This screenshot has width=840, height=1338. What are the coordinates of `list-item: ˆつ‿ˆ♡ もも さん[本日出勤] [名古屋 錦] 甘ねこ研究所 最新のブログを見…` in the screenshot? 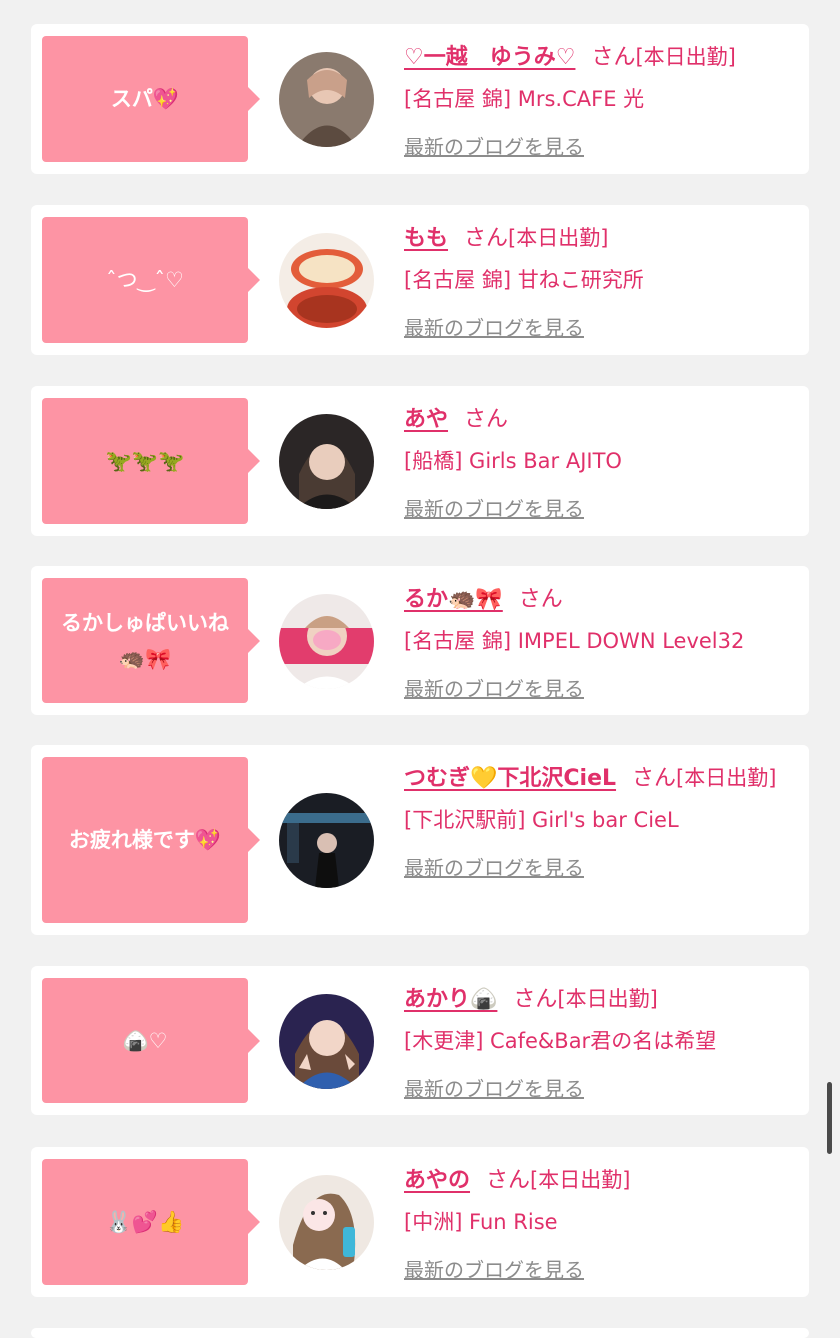 It's located at (420, 280).